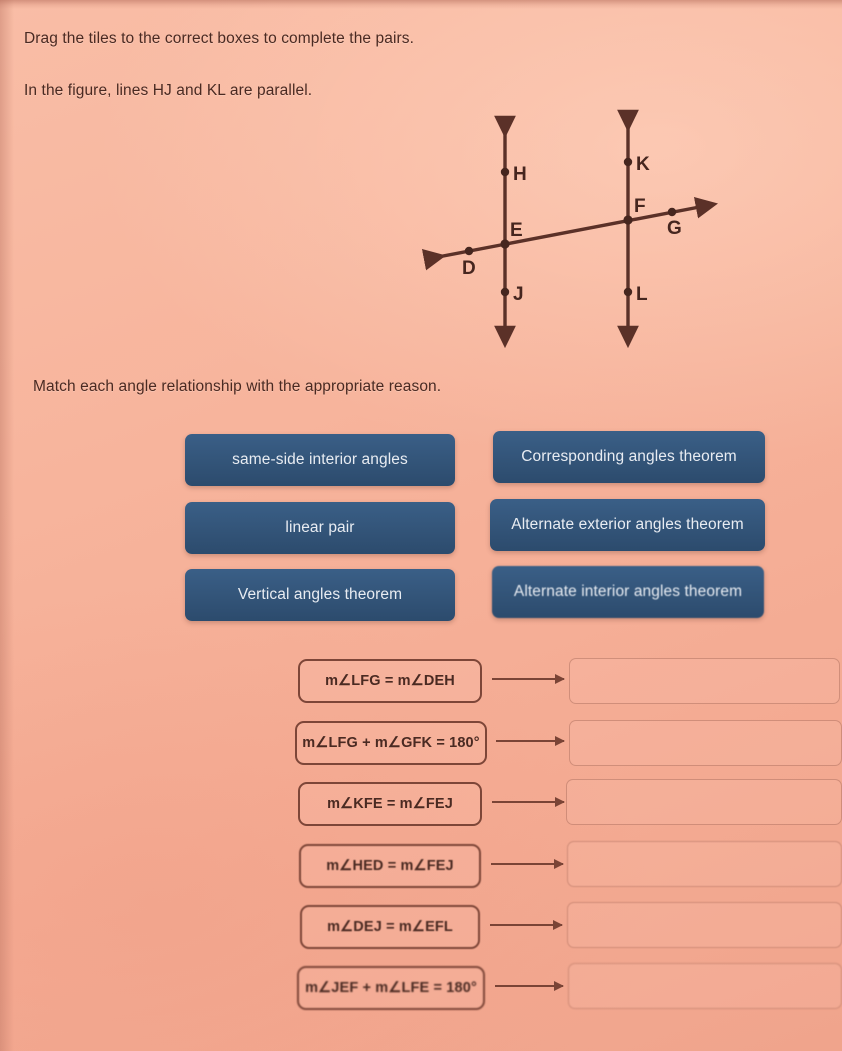  Describe the element at coordinates (320, 460) in the screenshot. I see `tile-same-side-interior-angles: same-side interior angles` at that location.